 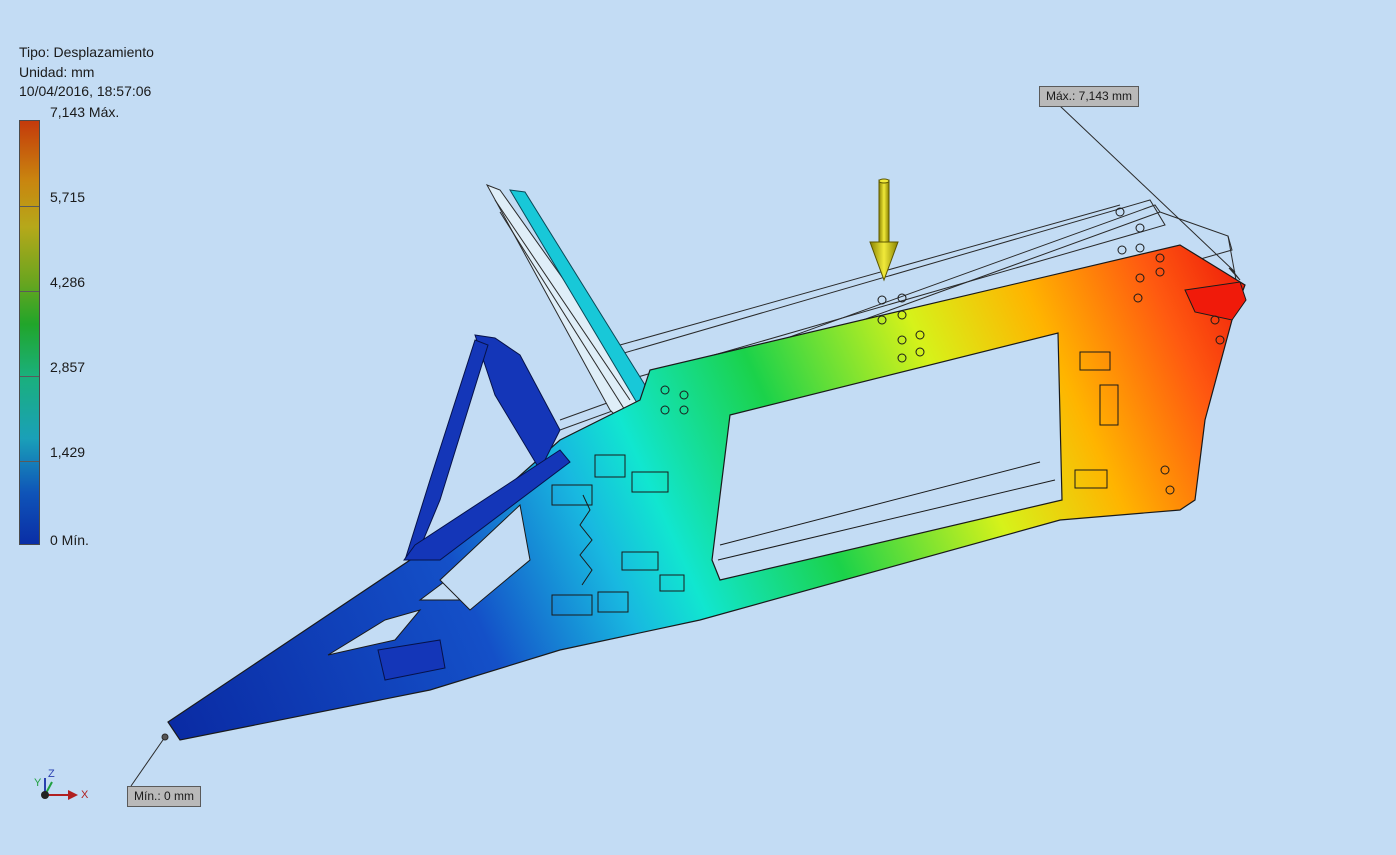 What do you see at coordinates (68, 452) in the screenshot?
I see `legend-tick-label: 1,429` at bounding box center [68, 452].